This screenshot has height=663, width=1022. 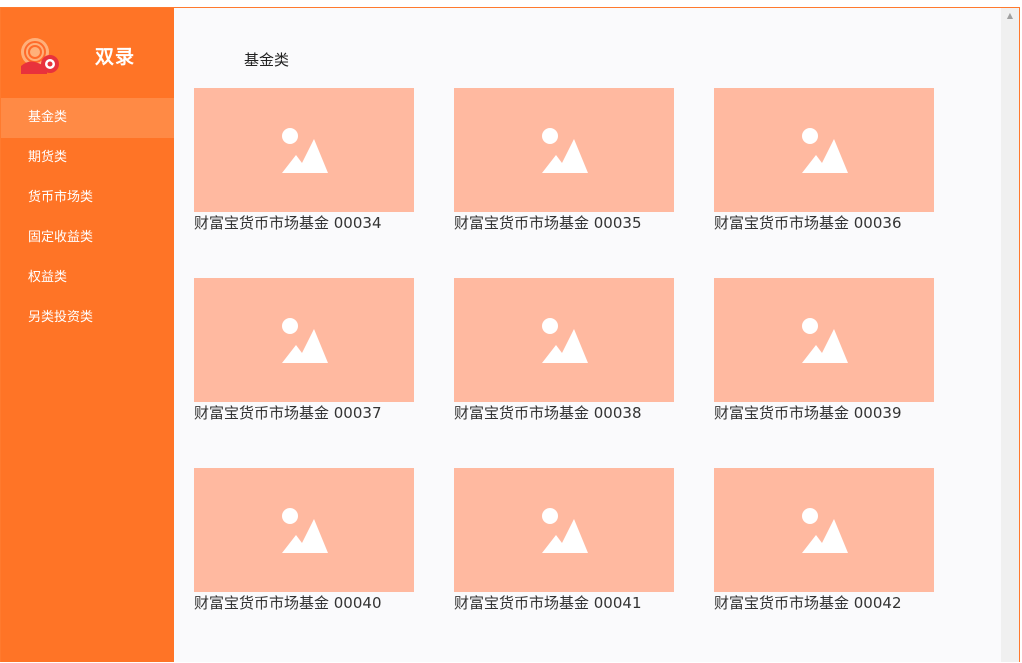 I want to click on vertical-scrollbar: ▲, so click(x=1010, y=335).